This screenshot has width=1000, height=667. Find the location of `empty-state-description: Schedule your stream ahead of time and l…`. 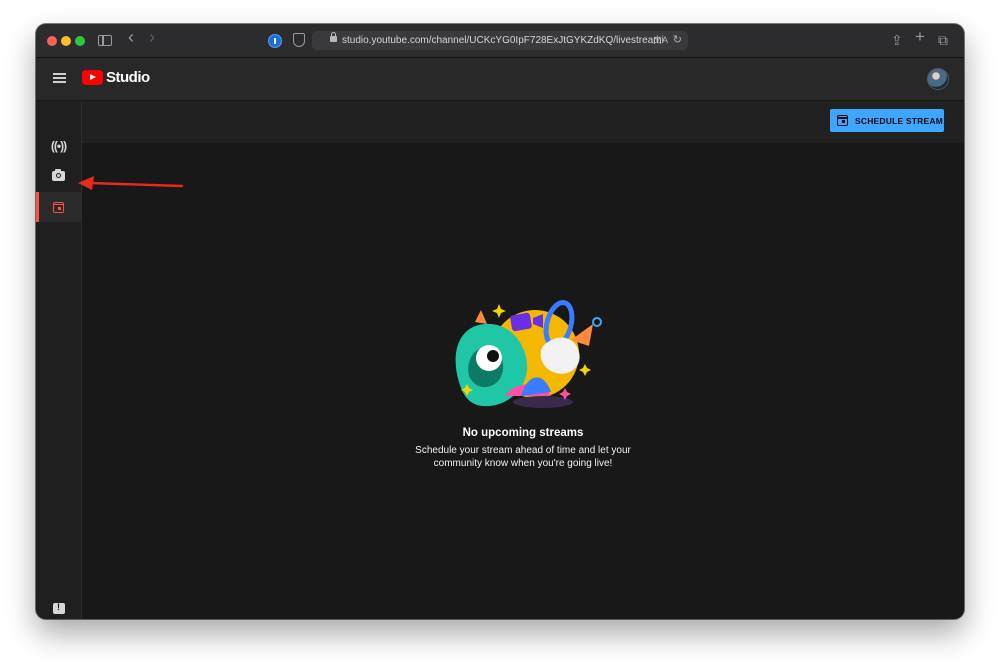

empty-state-description: Schedule your stream ahead of time and l… is located at coordinates (523, 457).